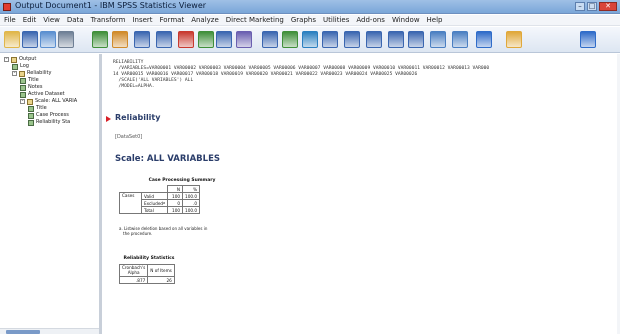 The width and height of the screenshot is (620, 334). I want to click on expand-icon, so click(396, 39).